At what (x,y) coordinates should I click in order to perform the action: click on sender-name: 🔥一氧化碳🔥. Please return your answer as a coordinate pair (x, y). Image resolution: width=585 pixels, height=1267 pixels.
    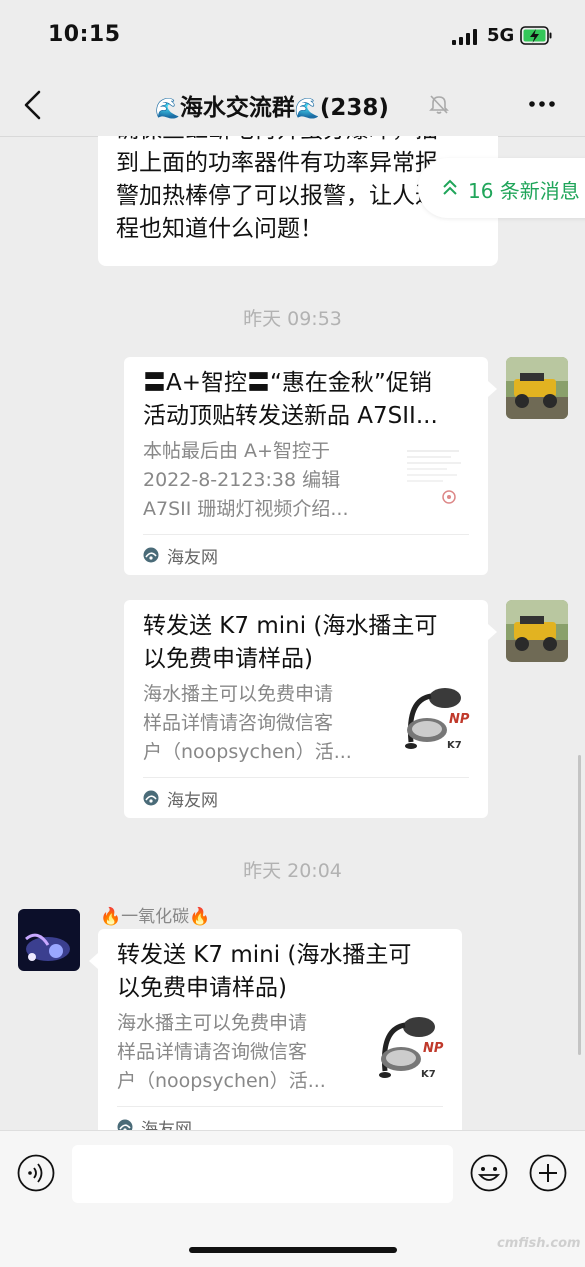
    Looking at the image, I should click on (155, 914).